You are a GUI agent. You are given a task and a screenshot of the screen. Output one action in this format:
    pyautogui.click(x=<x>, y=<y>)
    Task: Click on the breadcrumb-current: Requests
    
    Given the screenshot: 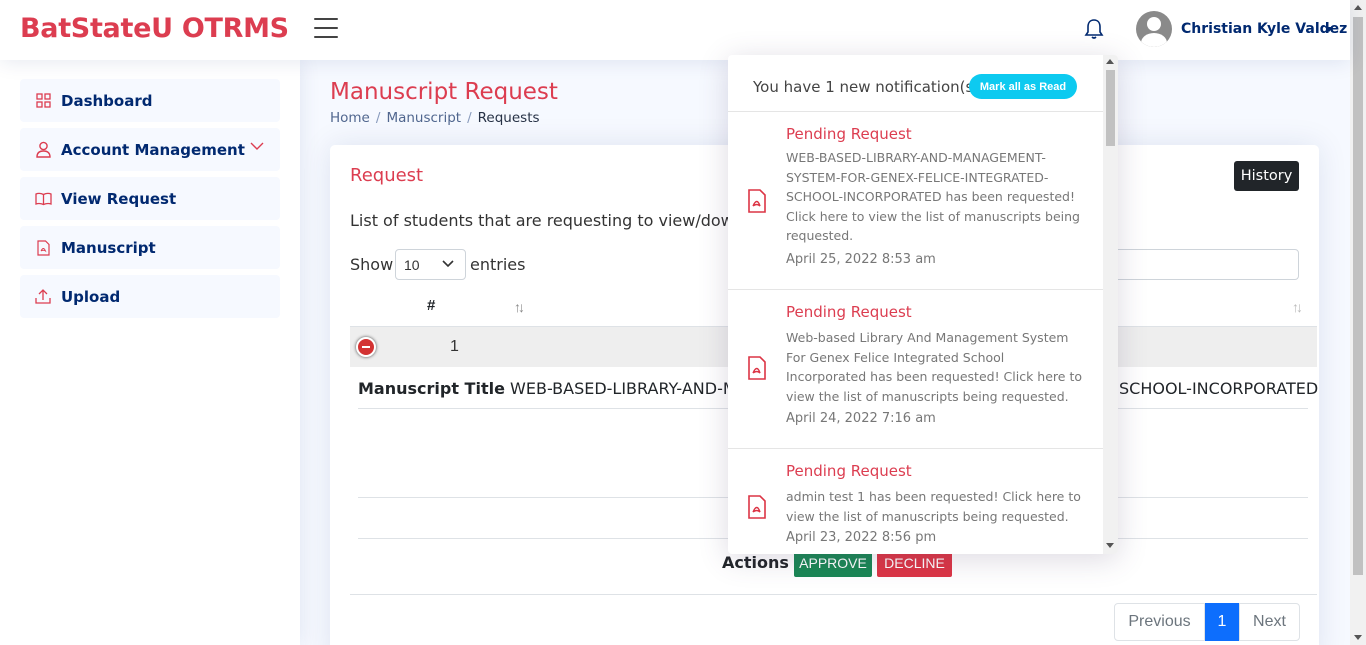 What is the action you would take?
    pyautogui.click(x=508, y=118)
    